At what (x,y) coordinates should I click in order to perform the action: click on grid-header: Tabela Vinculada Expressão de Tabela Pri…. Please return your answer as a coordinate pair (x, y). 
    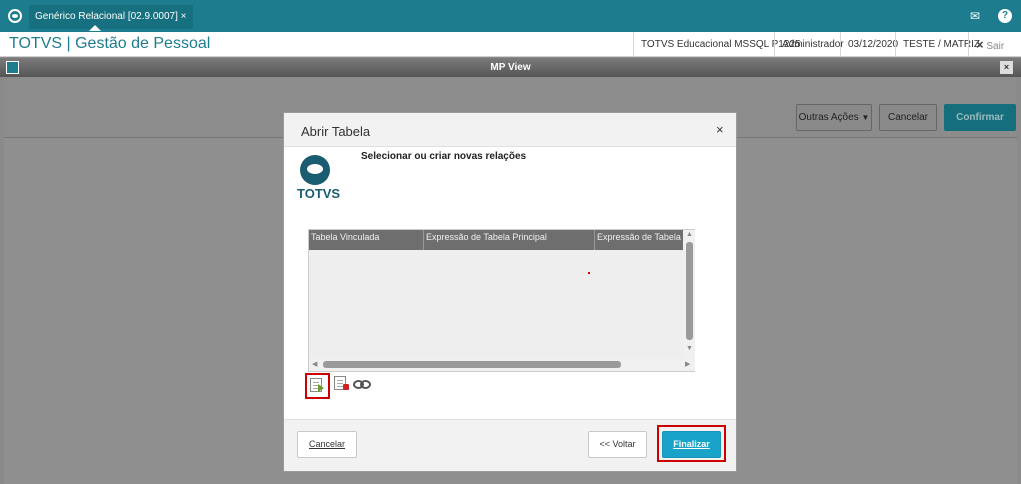
    Looking at the image, I should click on (496, 240).